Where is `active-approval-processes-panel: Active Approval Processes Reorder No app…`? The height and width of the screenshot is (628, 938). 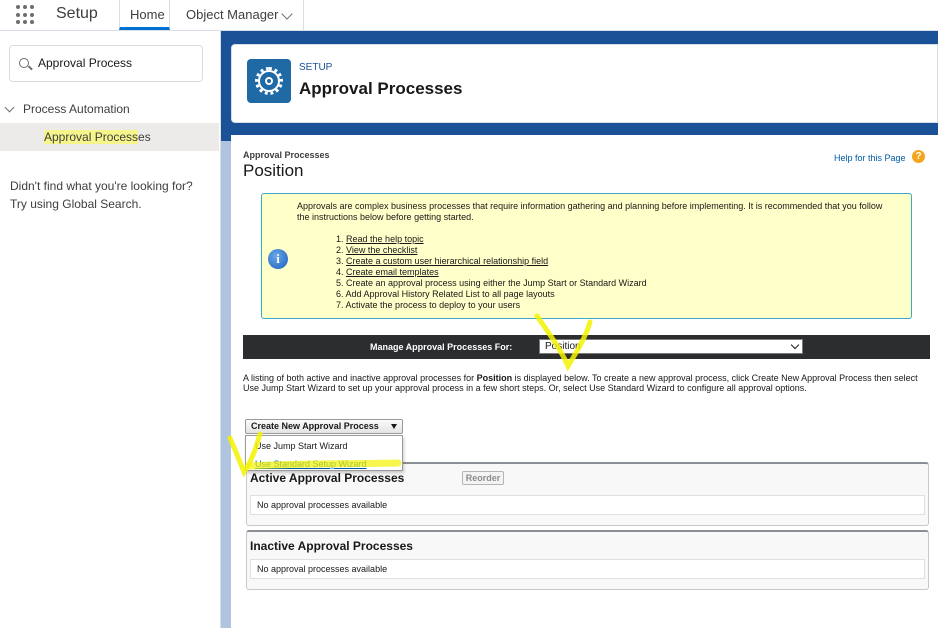
active-approval-processes-panel: Active Approval Processes Reorder No app… is located at coordinates (587, 494).